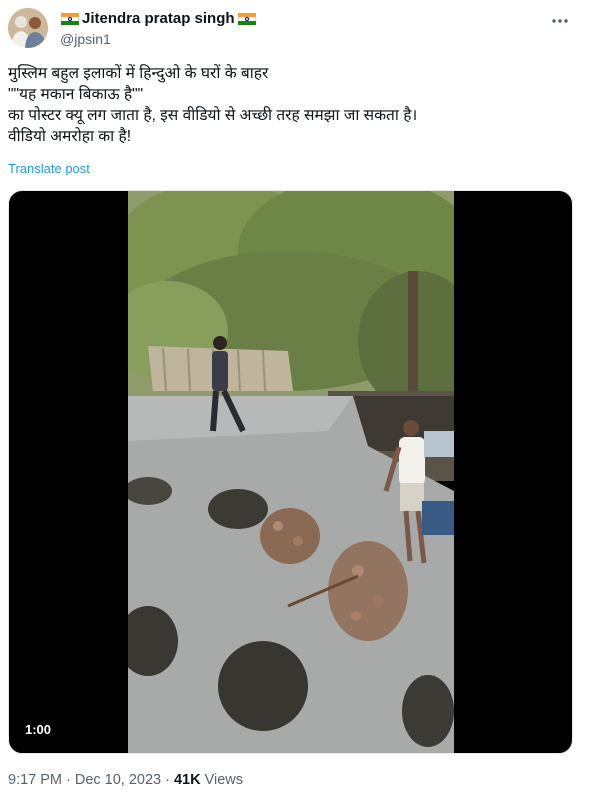 This screenshot has height=796, width=593. I want to click on views-label: Views, so click(223, 780).